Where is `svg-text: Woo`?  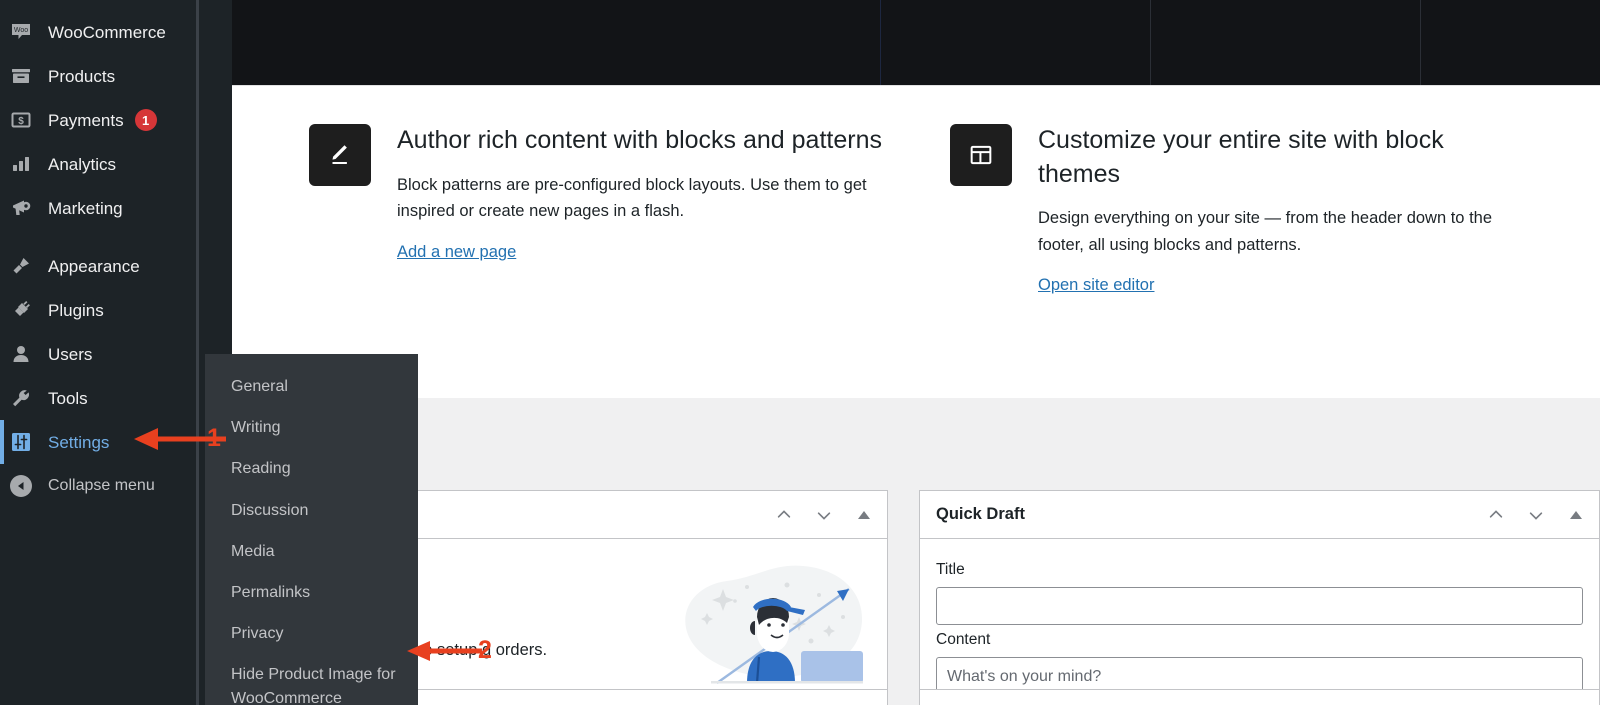 svg-text: Woo is located at coordinates (21, 30).